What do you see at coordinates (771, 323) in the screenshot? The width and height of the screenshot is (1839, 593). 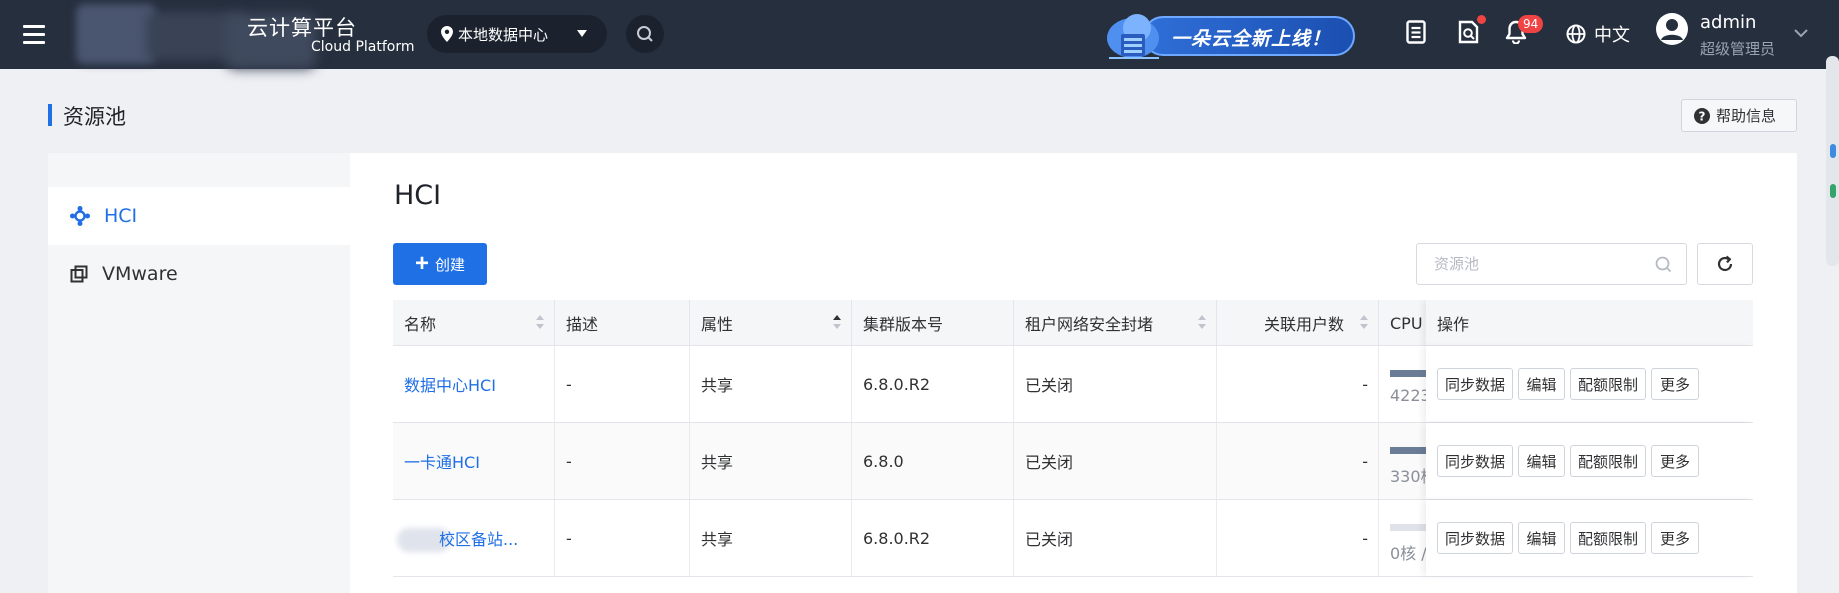 I see `column-header-attr: 属性` at bounding box center [771, 323].